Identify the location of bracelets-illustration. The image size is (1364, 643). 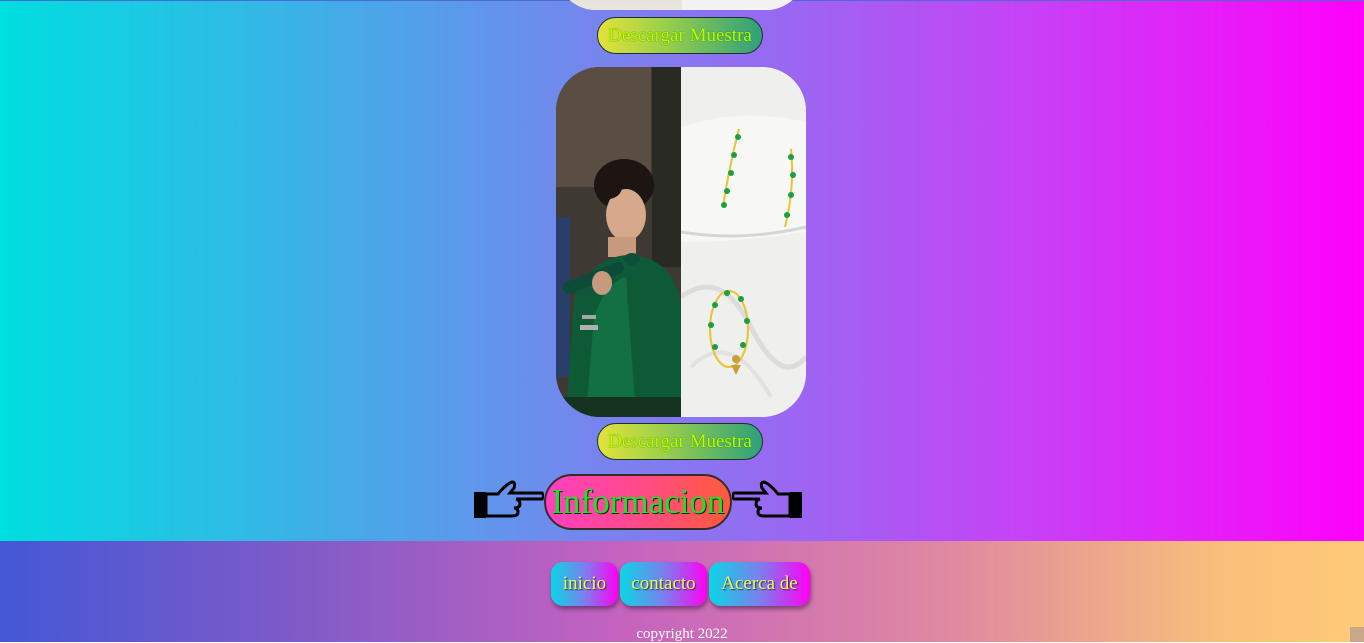
(743, 242).